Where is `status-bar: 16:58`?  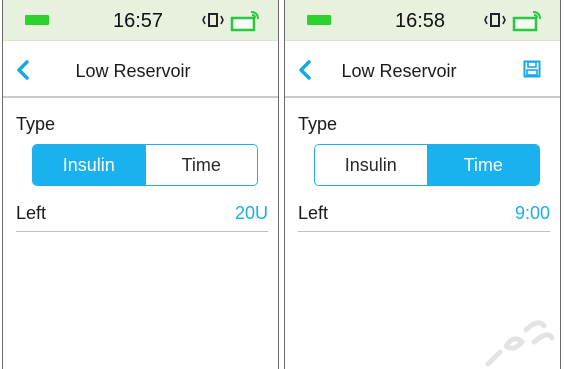 status-bar: 16:58 is located at coordinates (422, 20).